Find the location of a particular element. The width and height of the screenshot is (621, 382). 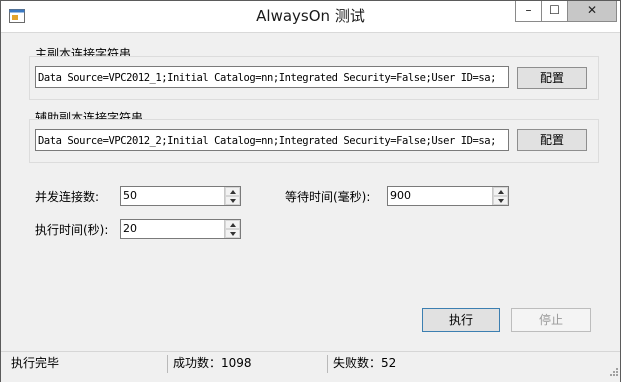

wait-time-down-button is located at coordinates (500, 200).